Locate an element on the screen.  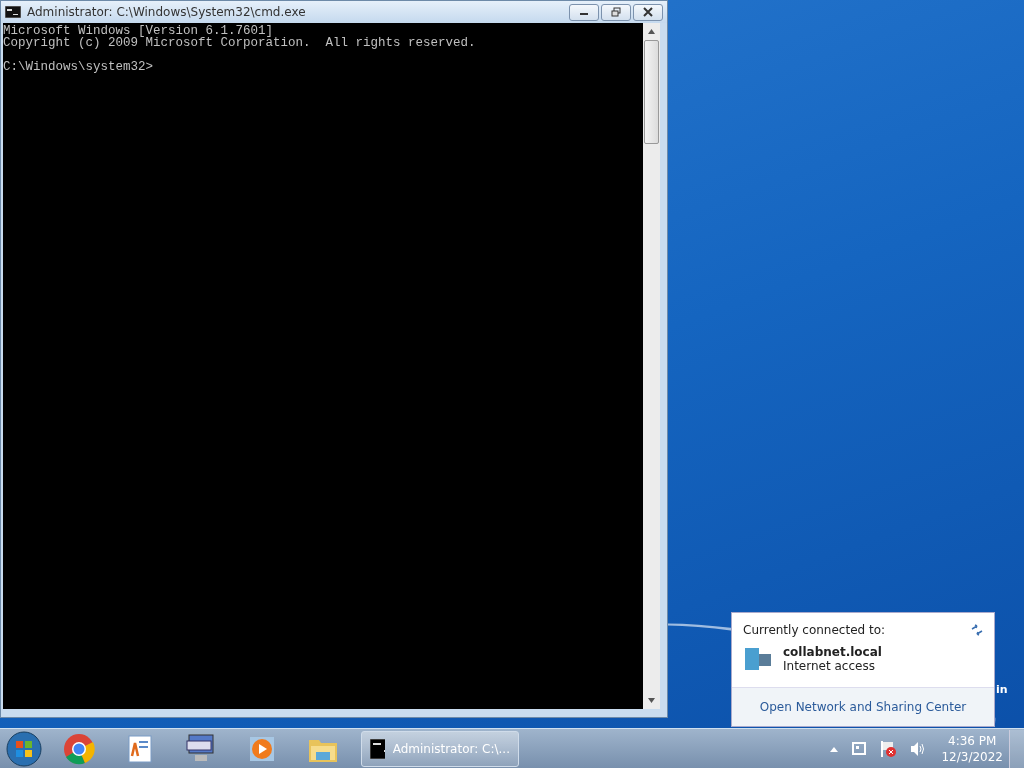
start-button is located at coordinates (24, 748).